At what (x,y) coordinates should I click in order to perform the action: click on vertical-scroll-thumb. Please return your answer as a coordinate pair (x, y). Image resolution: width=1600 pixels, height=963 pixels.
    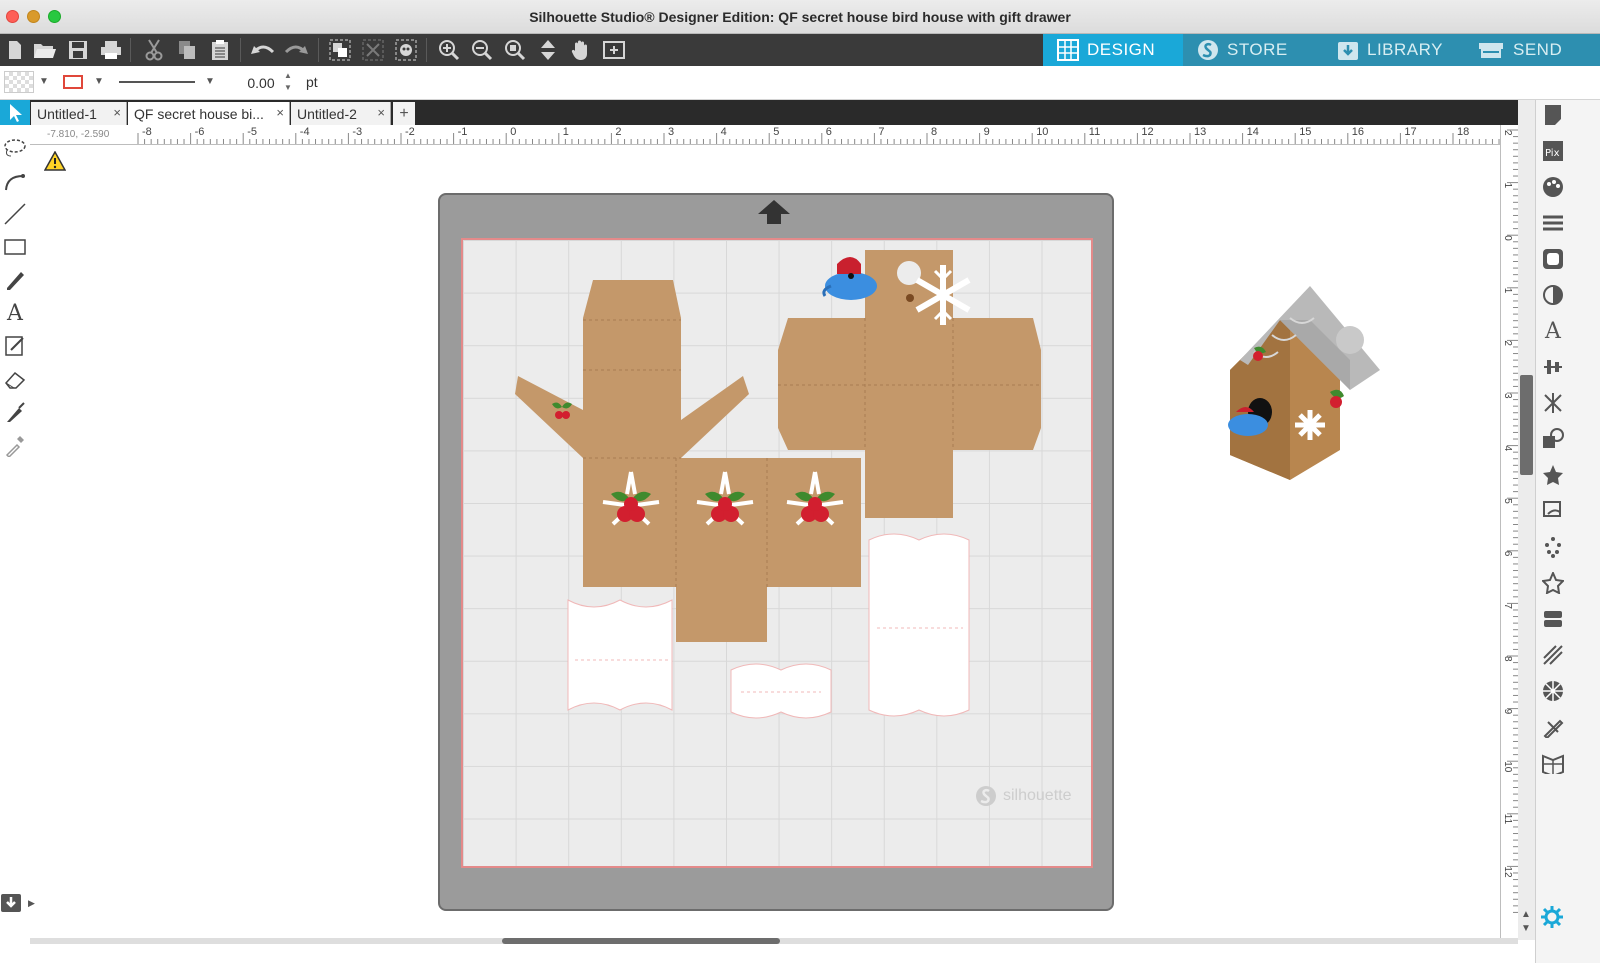
    Looking at the image, I should click on (1526, 425).